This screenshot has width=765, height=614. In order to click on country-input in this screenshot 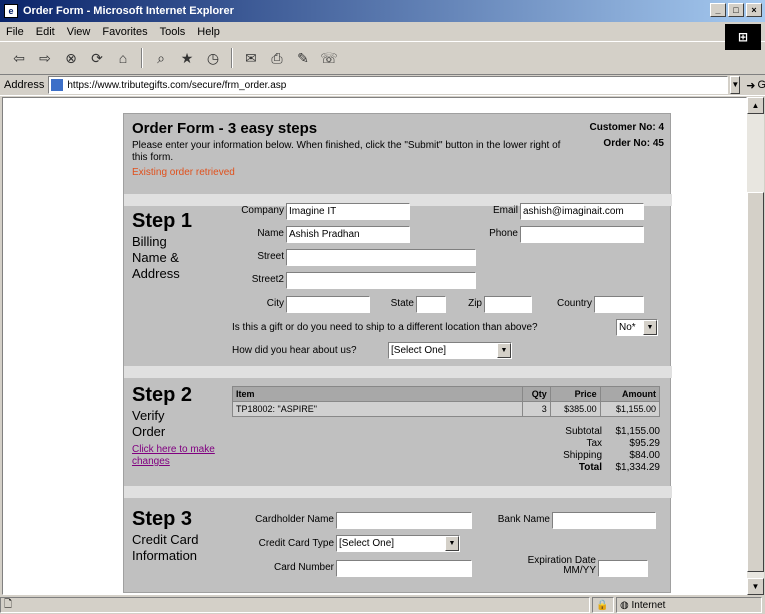, I will do `click(619, 304)`.